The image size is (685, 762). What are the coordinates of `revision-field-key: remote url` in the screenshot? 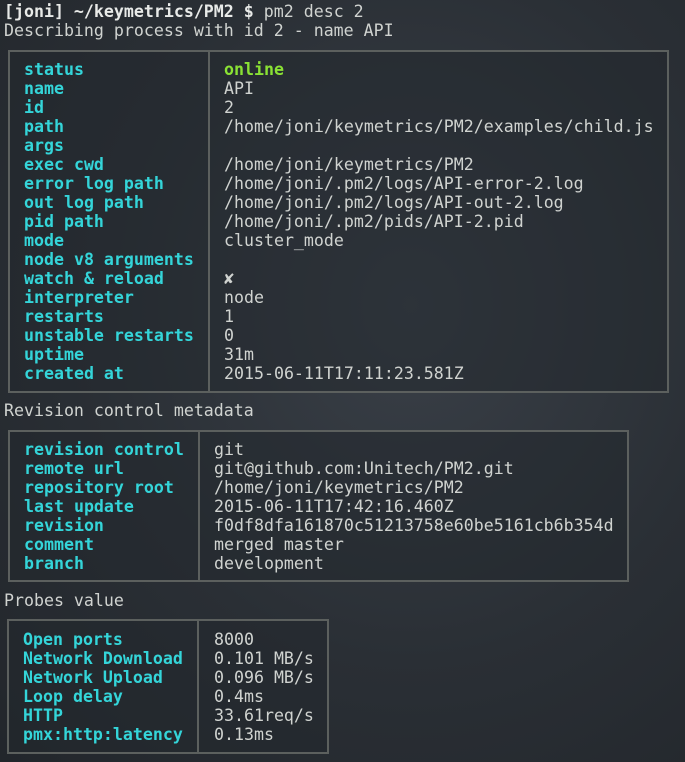 It's located at (74, 468).